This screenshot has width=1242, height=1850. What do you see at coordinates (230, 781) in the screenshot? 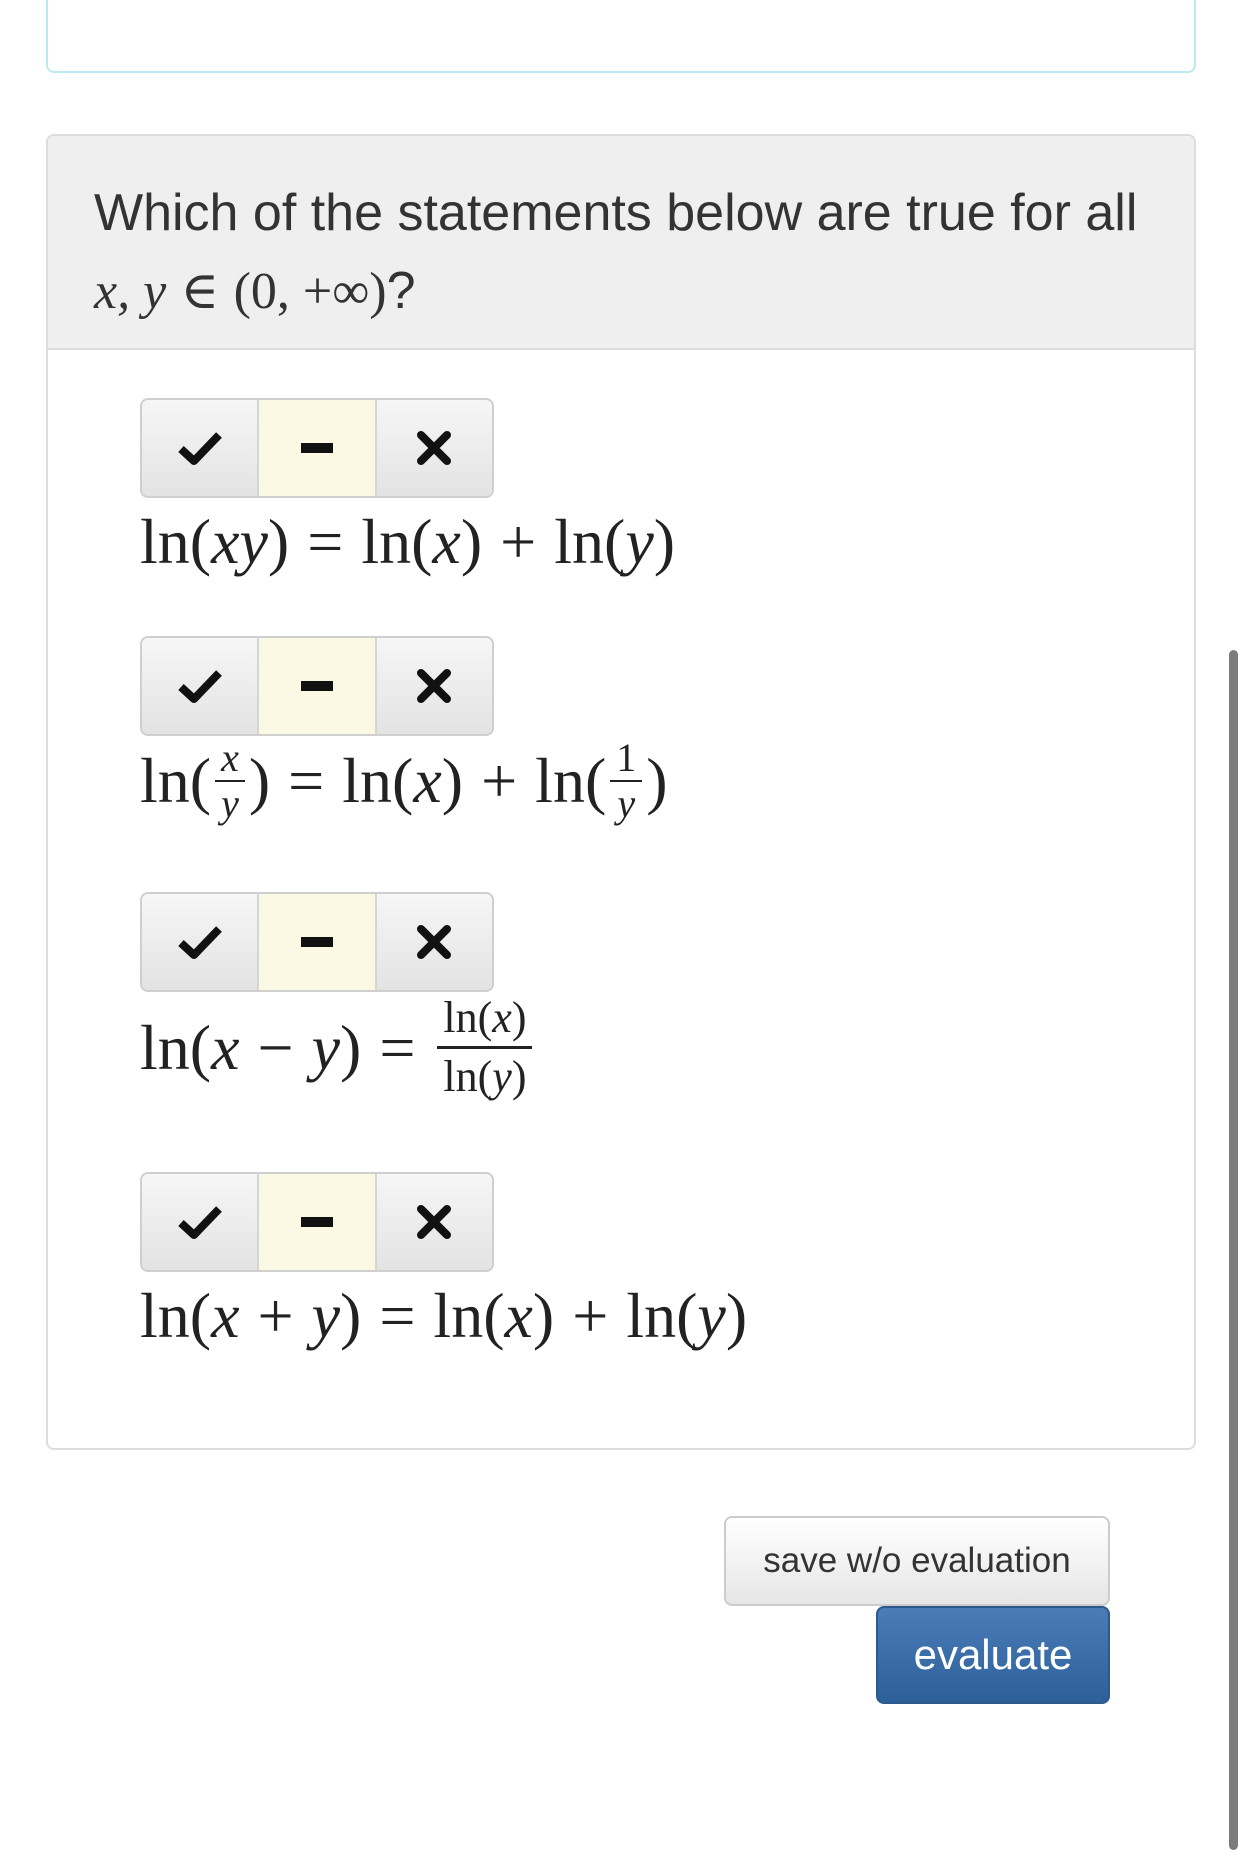
I see `fraction-x-over-y: xy` at bounding box center [230, 781].